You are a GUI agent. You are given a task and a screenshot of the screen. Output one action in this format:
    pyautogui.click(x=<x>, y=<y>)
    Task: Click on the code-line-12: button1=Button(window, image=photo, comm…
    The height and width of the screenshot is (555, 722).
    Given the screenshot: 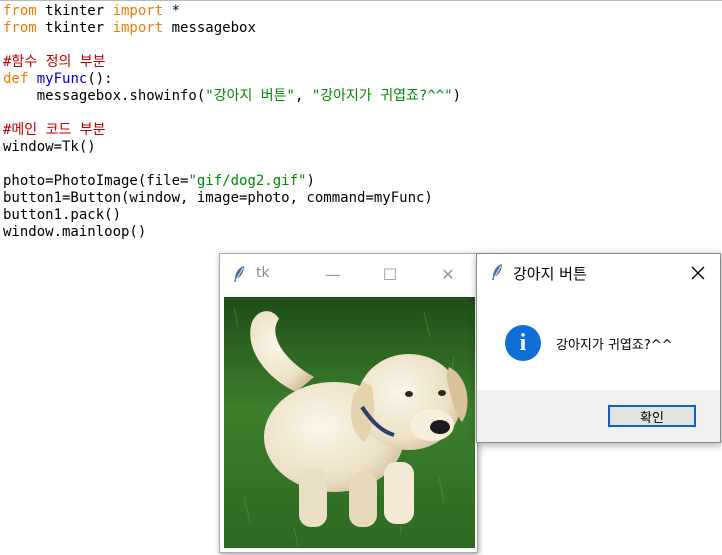 What is the action you would take?
    pyautogui.click(x=232, y=198)
    